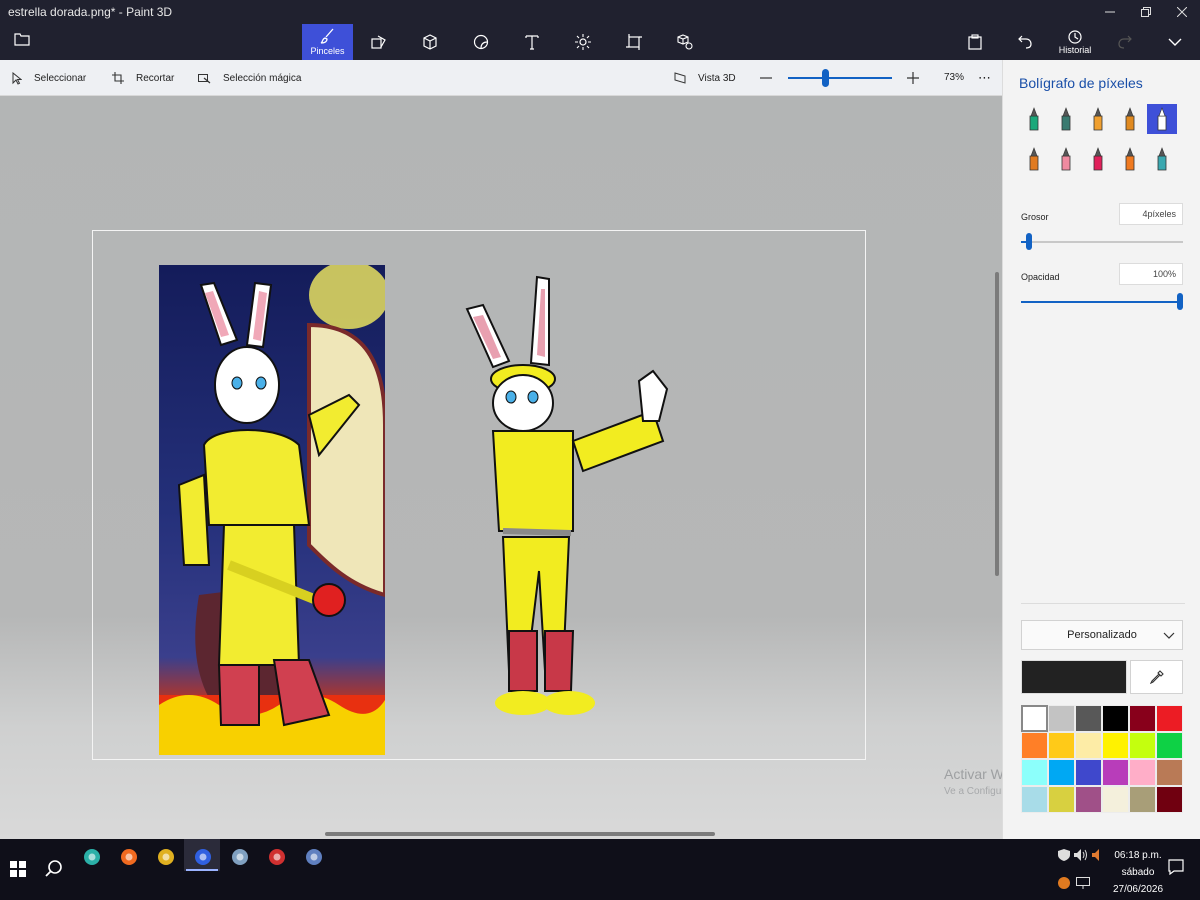 This screenshot has width=1200, height=900. I want to click on eyedropper-button, so click(1156, 677).